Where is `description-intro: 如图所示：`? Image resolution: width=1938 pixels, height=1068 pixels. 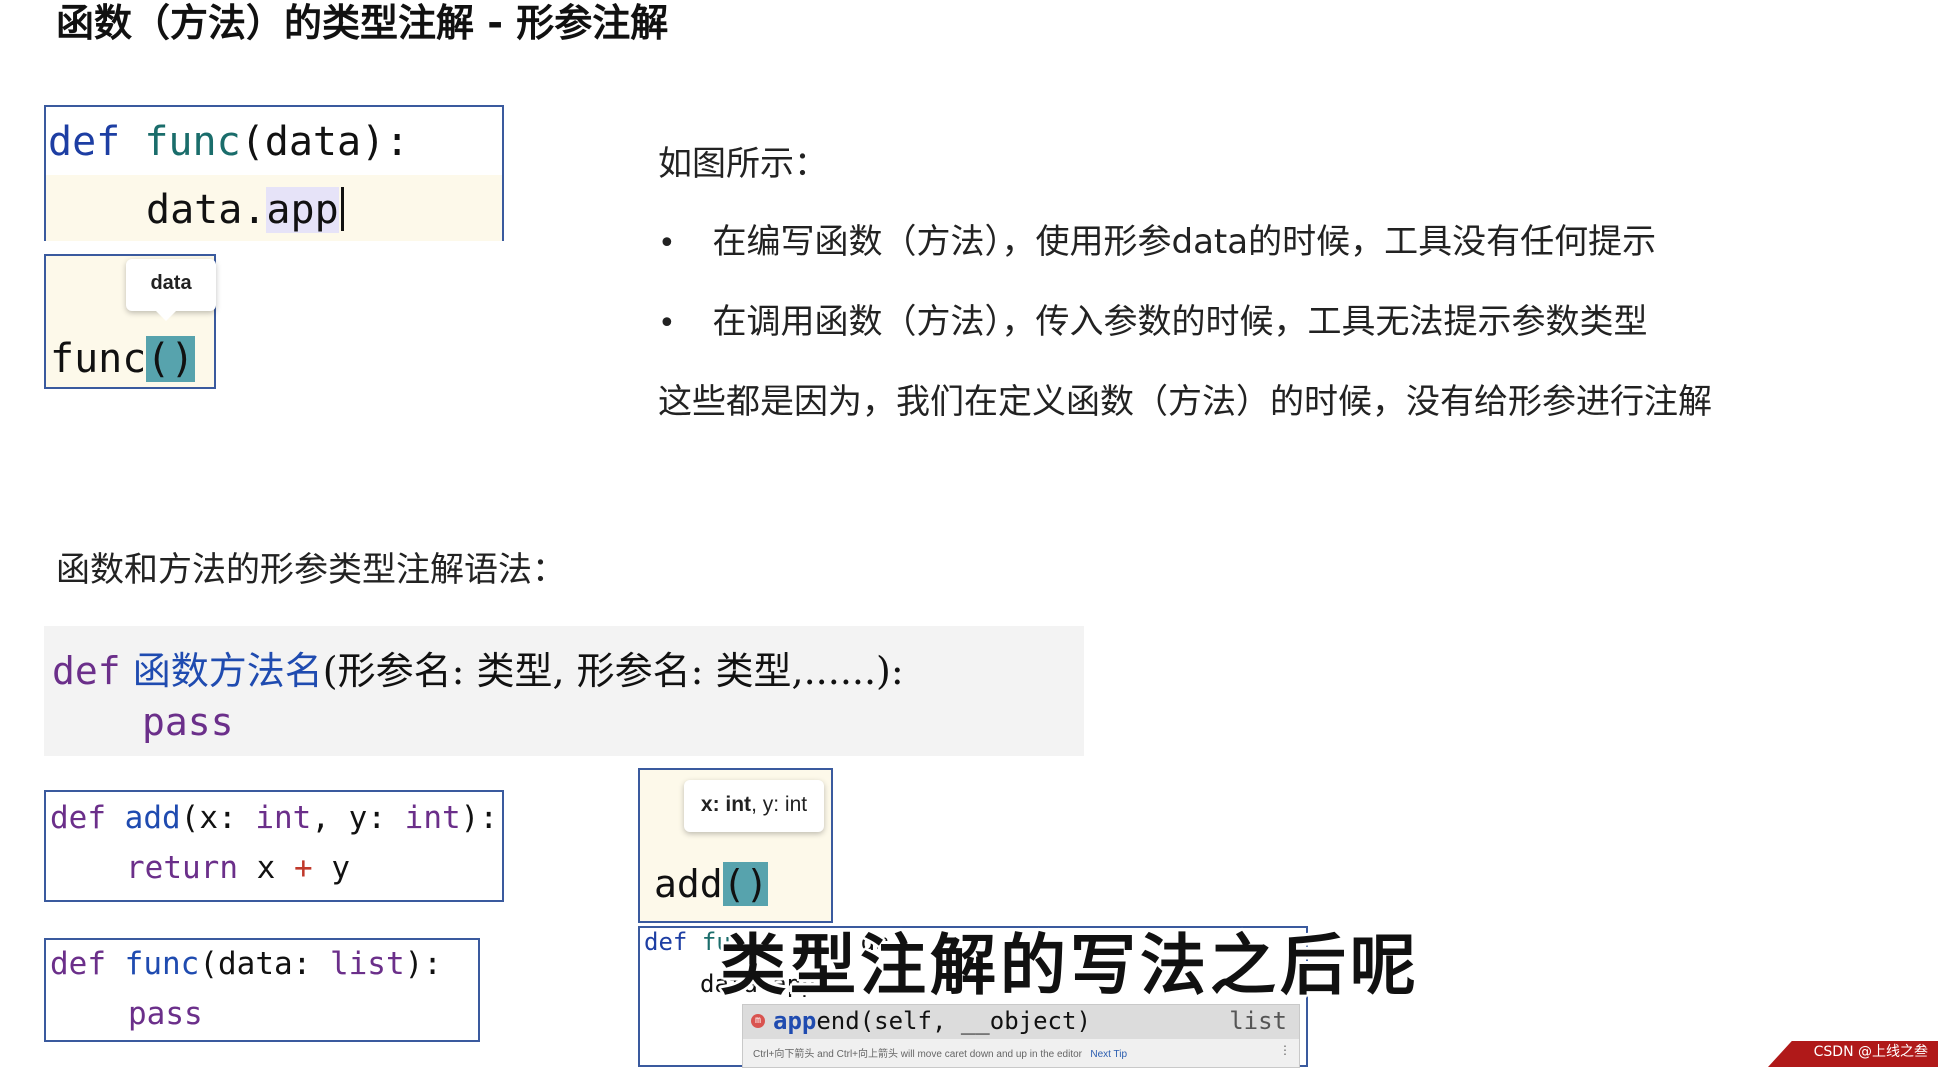 description-intro: 如图所示： is located at coordinates (743, 164).